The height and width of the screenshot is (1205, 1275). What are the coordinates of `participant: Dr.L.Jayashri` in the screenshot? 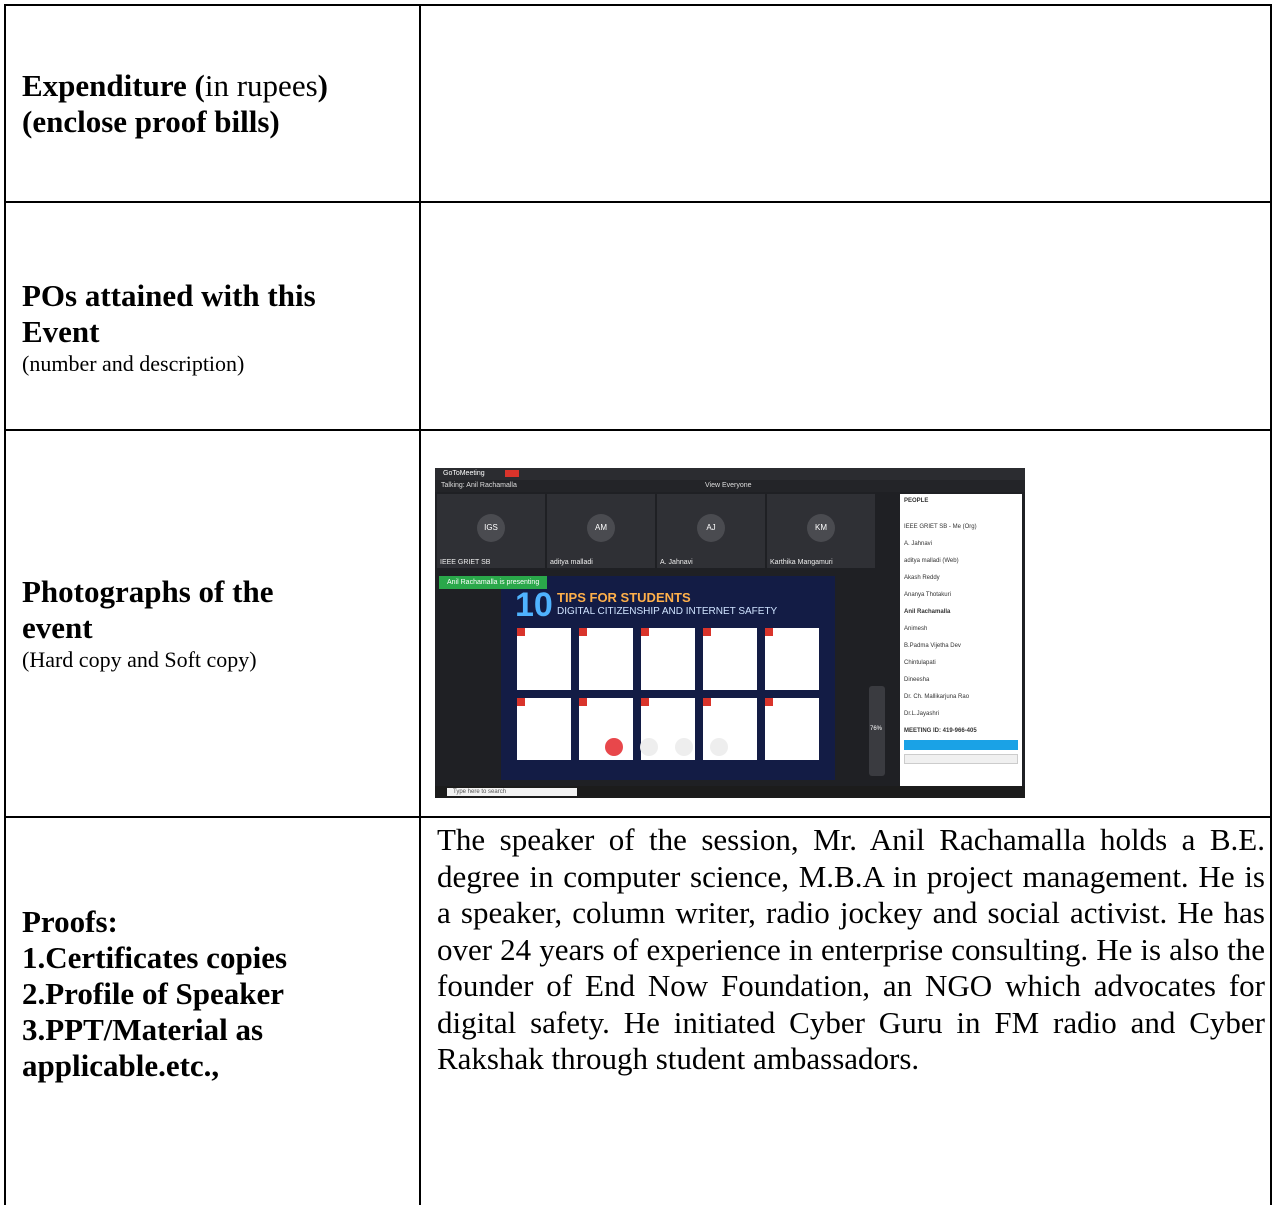 It's located at (921, 714).